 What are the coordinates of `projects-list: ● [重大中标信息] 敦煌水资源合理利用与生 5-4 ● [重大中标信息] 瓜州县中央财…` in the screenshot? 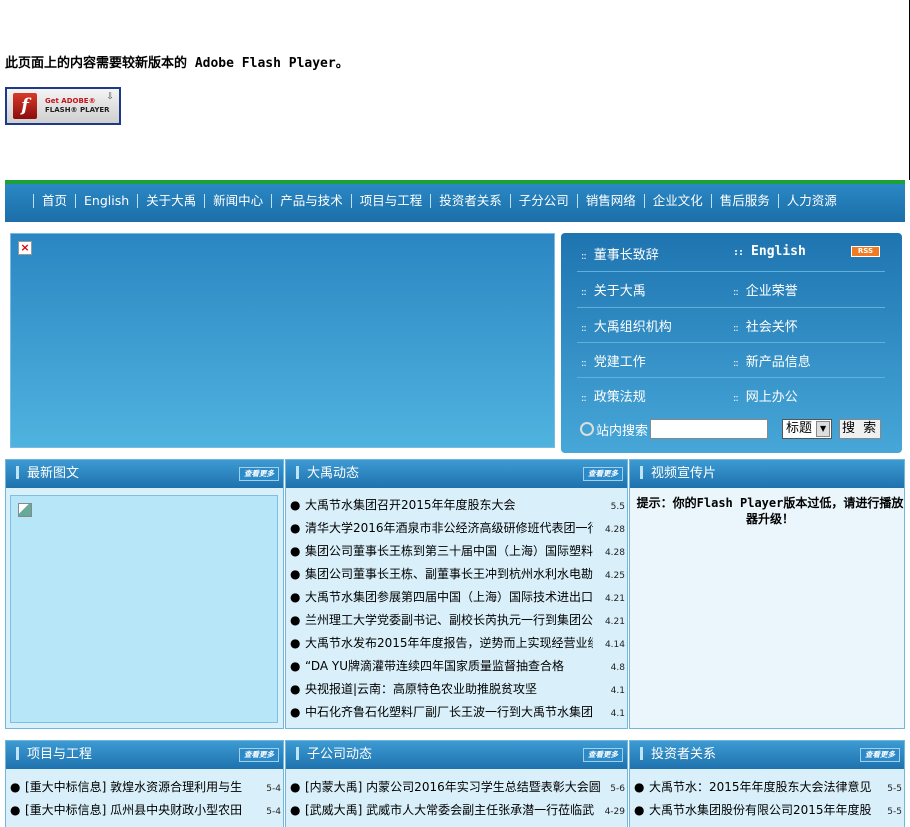 It's located at (145, 799).